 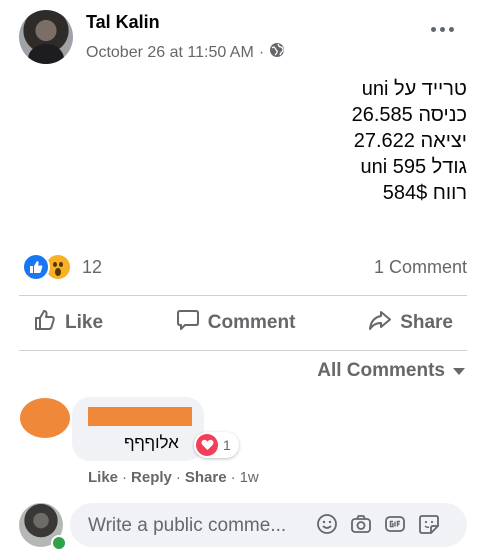 I want to click on composer-tools, so click(x=378, y=524).